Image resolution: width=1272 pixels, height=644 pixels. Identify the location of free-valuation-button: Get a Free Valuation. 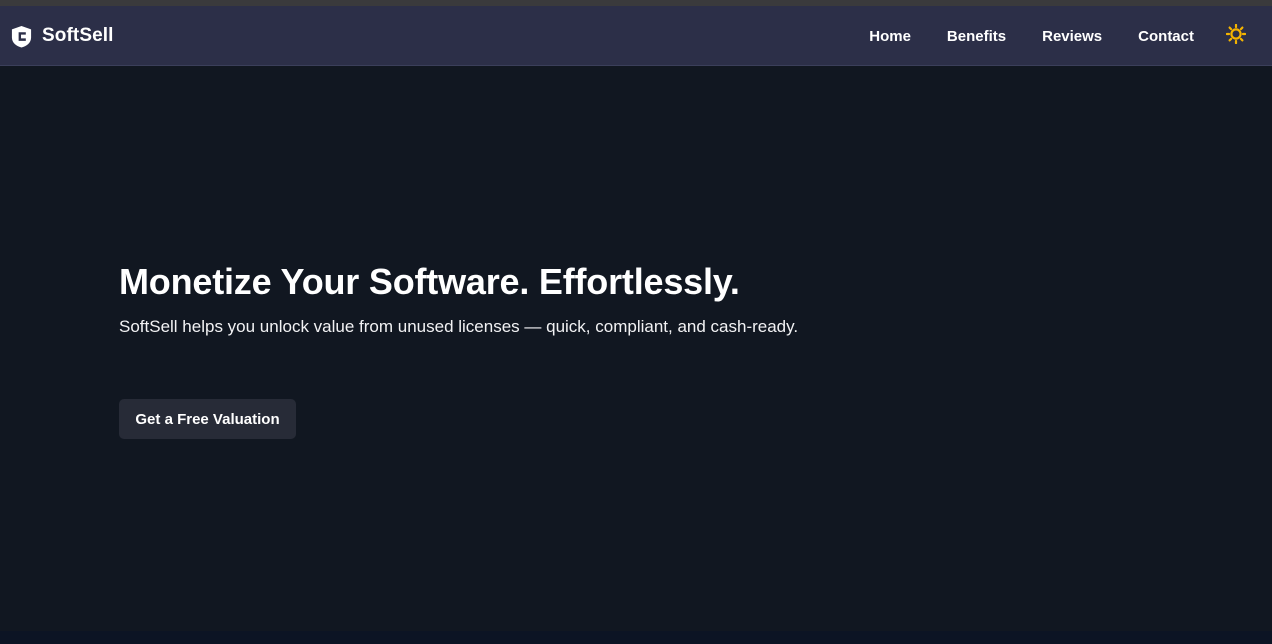
(207, 419).